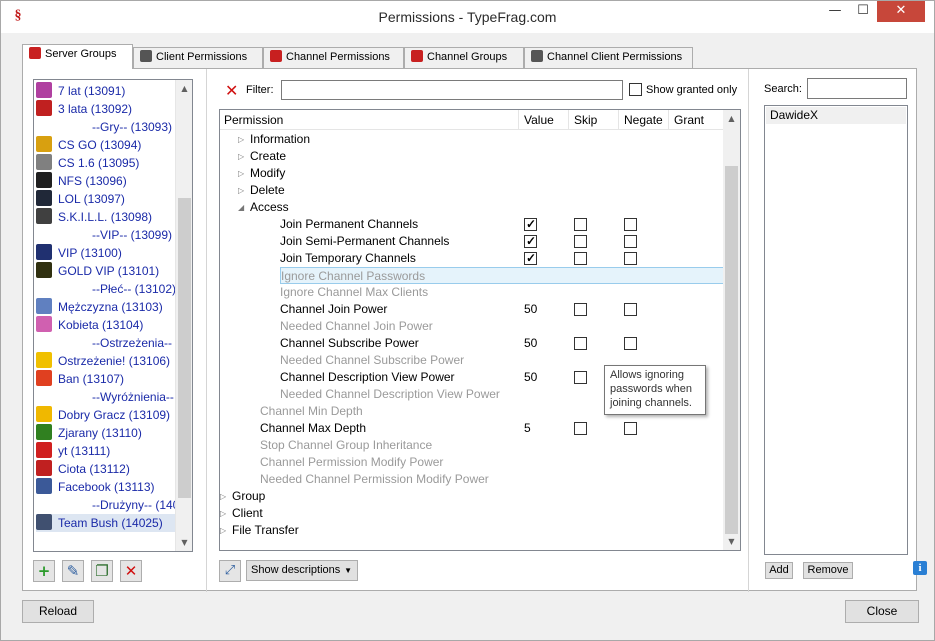 Image resolution: width=935 pixels, height=641 pixels. I want to click on server-group-item: NFS (13096), so click(111, 181).